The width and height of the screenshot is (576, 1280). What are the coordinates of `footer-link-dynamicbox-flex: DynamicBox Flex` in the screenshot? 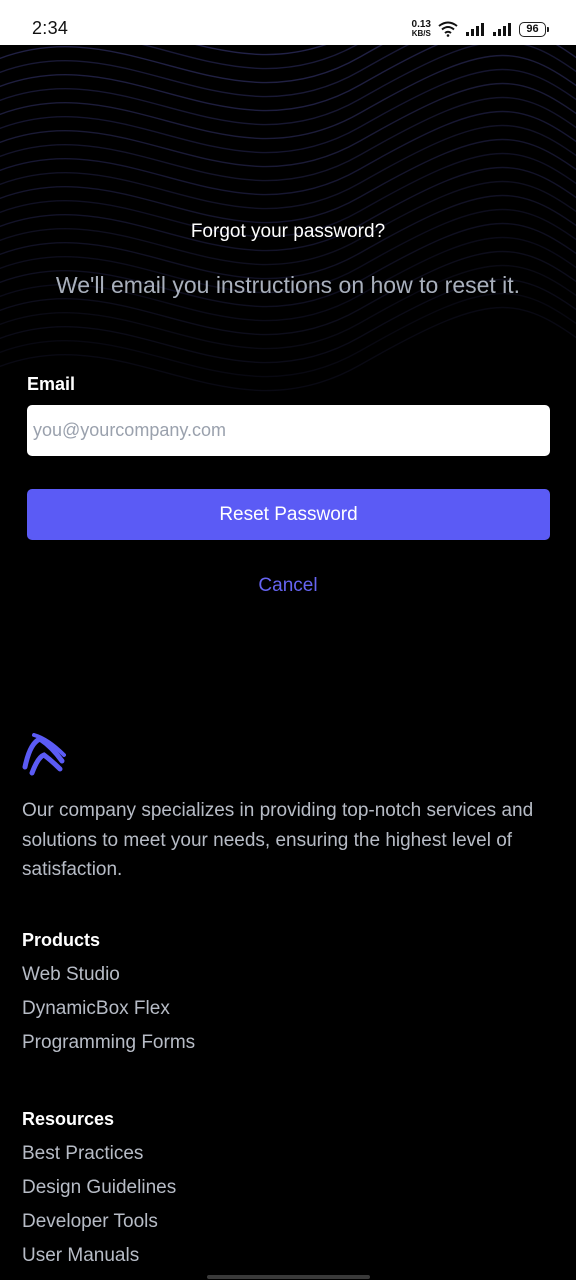 It's located at (108, 1015).